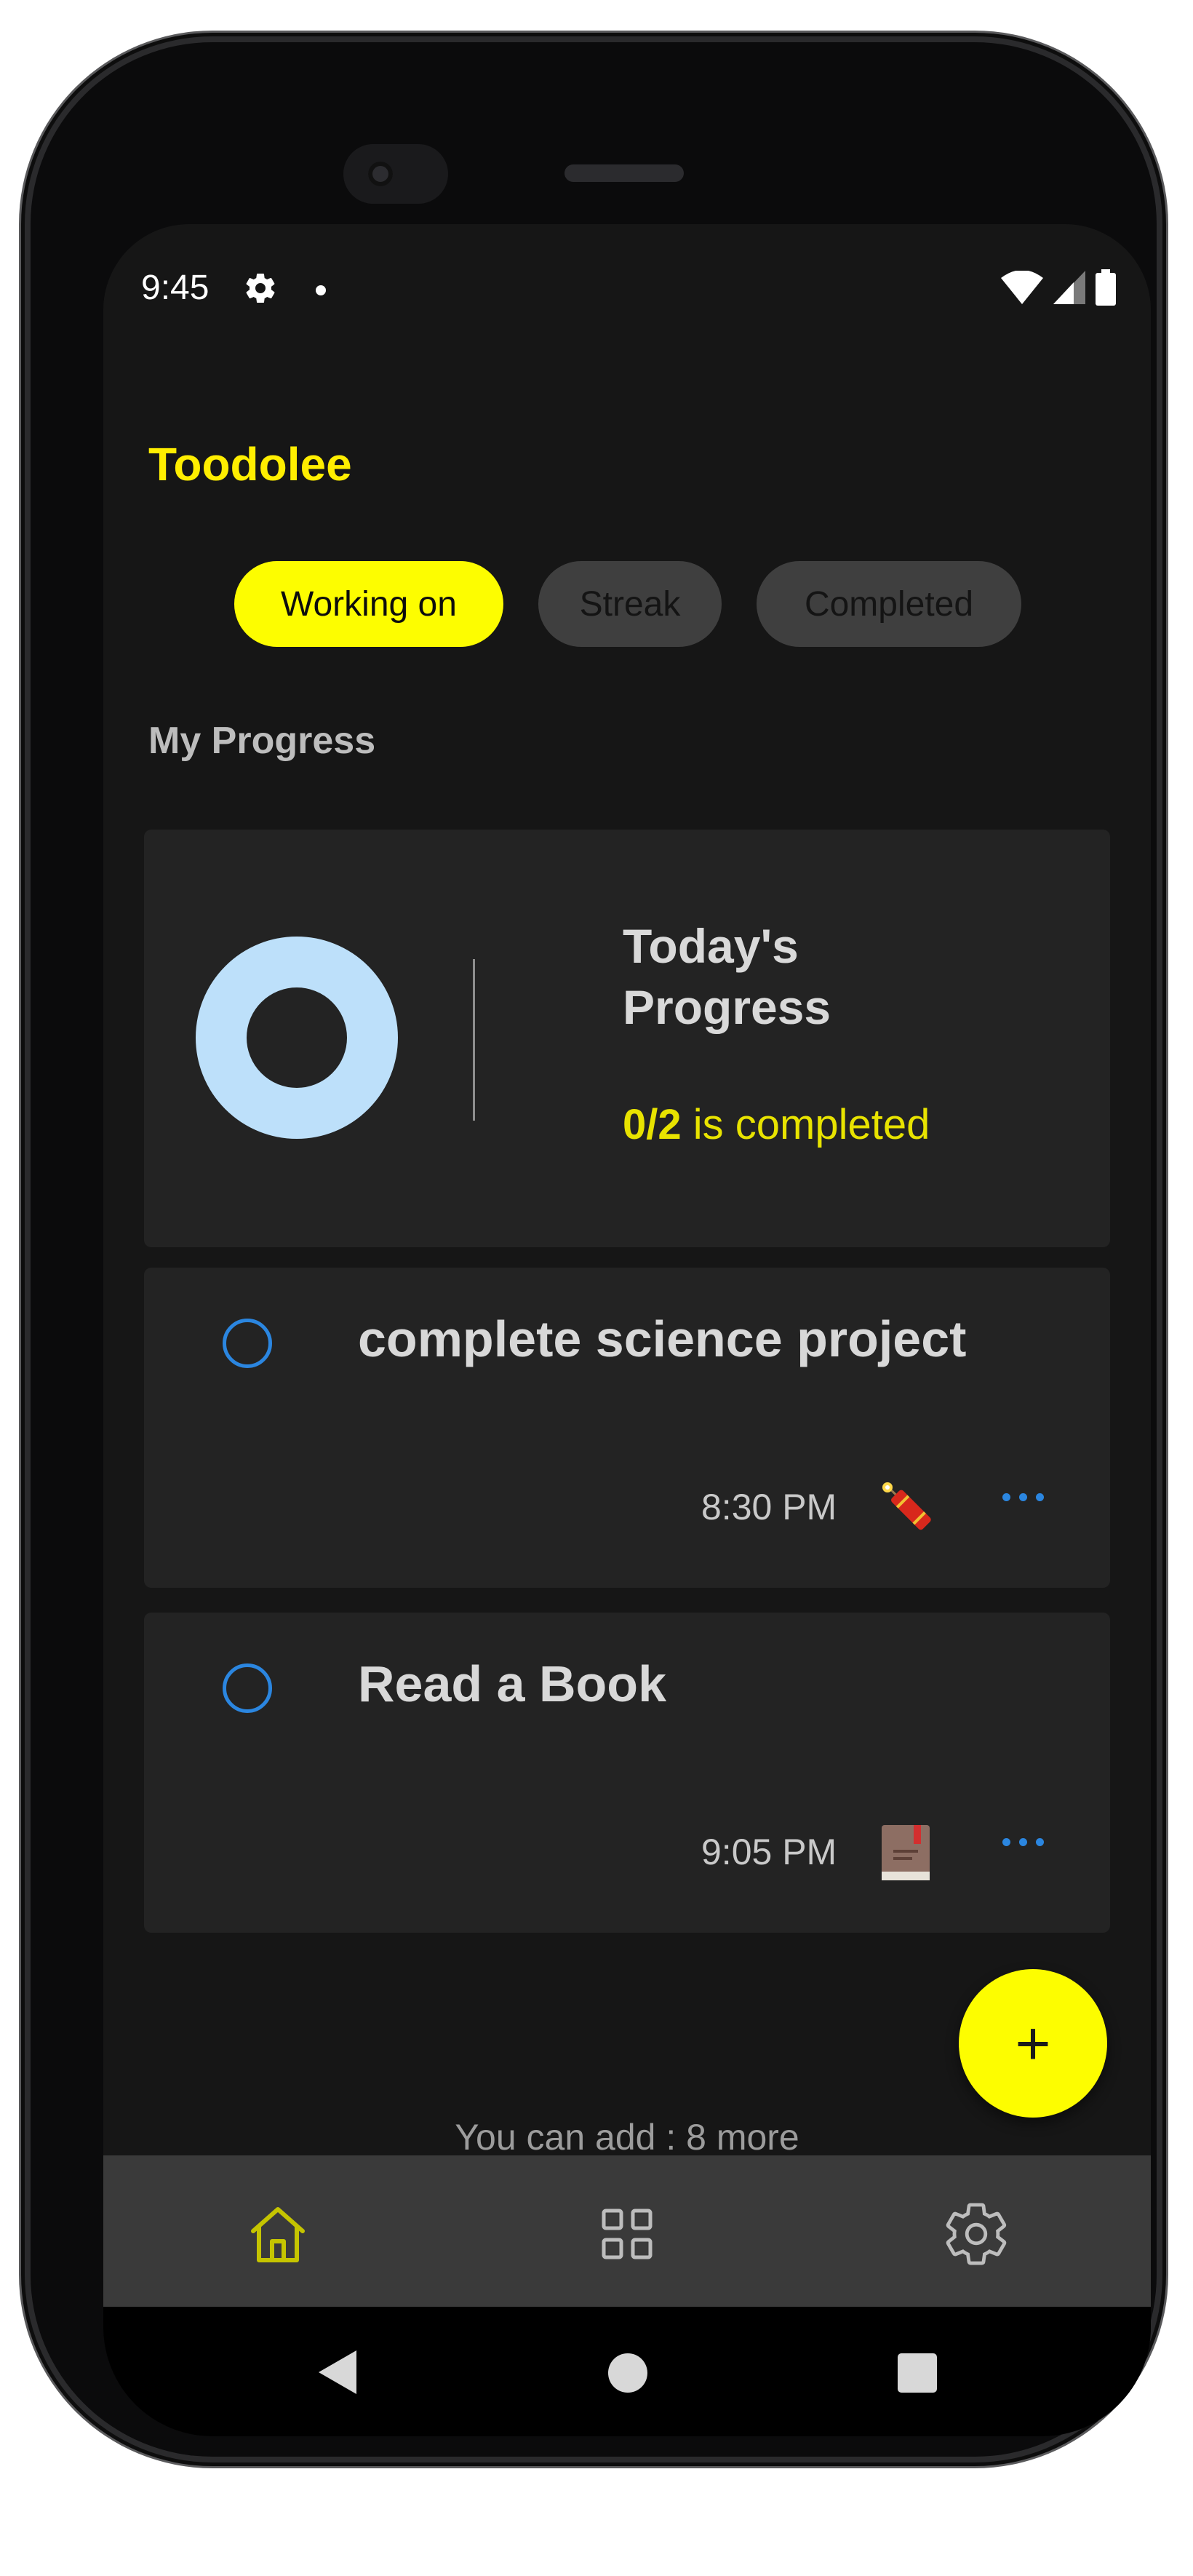 This screenshot has height=2576, width=1193. I want to click on progress-suffix: is completed, so click(805, 1124).